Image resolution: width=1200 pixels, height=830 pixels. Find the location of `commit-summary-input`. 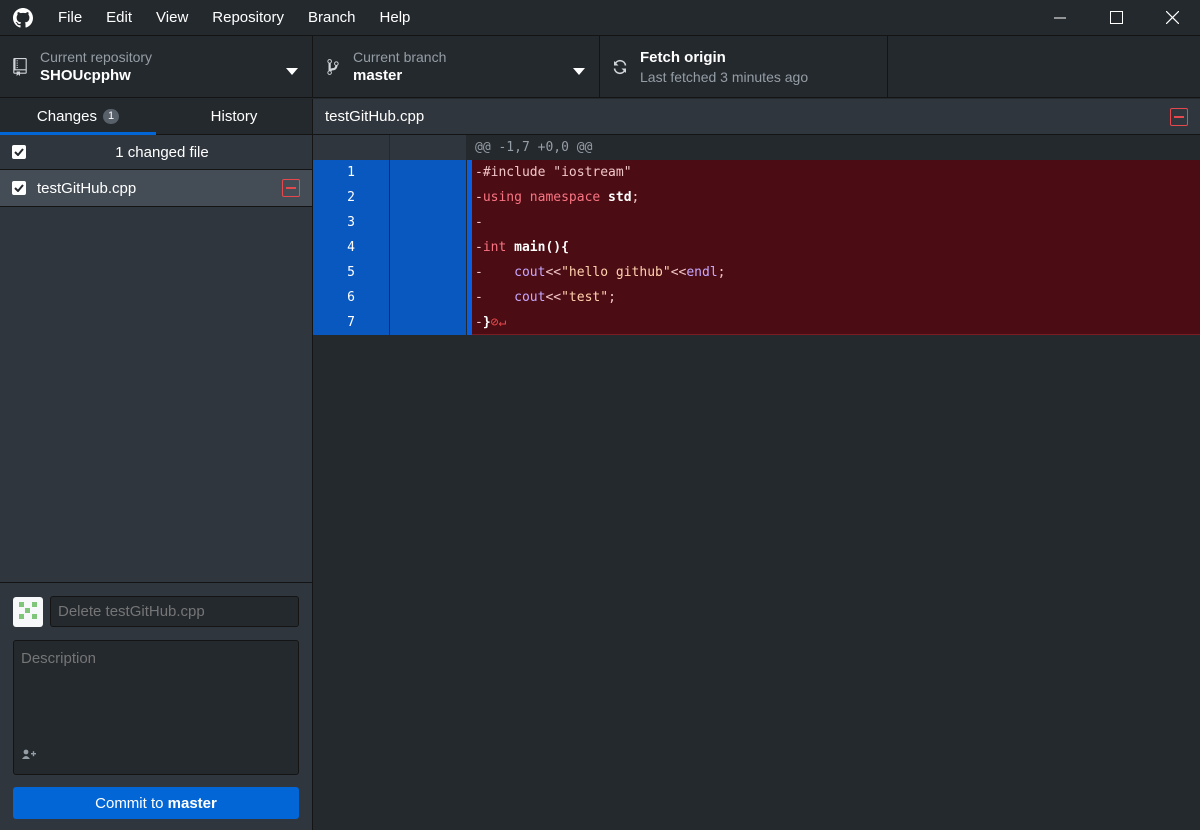

commit-summary-input is located at coordinates (174, 611).